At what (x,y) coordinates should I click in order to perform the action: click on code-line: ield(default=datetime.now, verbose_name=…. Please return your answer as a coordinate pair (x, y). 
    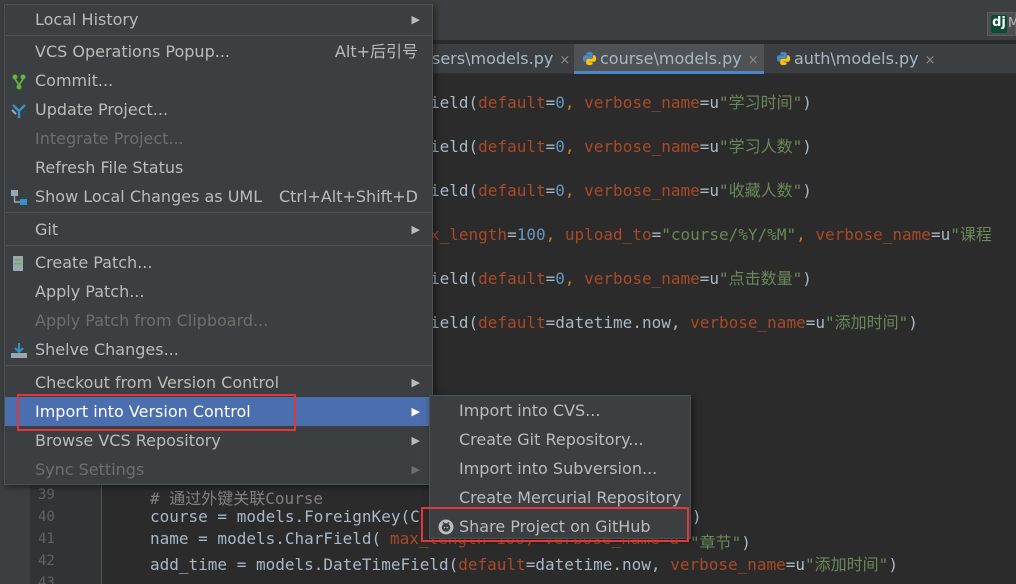
    Looking at the image, I should click on (674, 321).